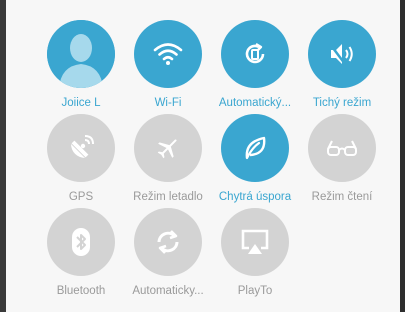 This screenshot has width=405, height=312. I want to click on tile-bluetooth: Bluetooth, so click(81, 248).